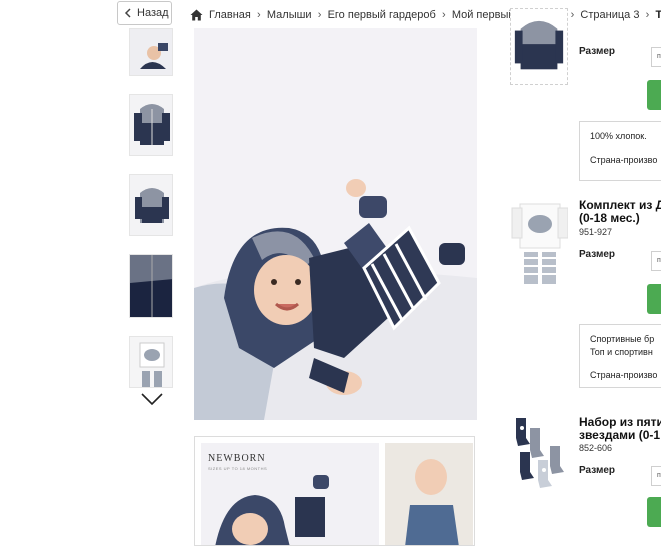  I want to click on product-2-title-line-2: (0-18 мес.), so click(609, 218).